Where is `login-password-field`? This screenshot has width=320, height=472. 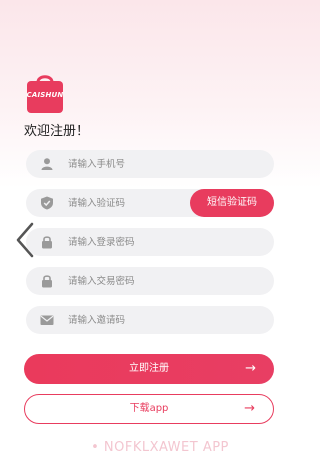 login-password-field is located at coordinates (150, 242).